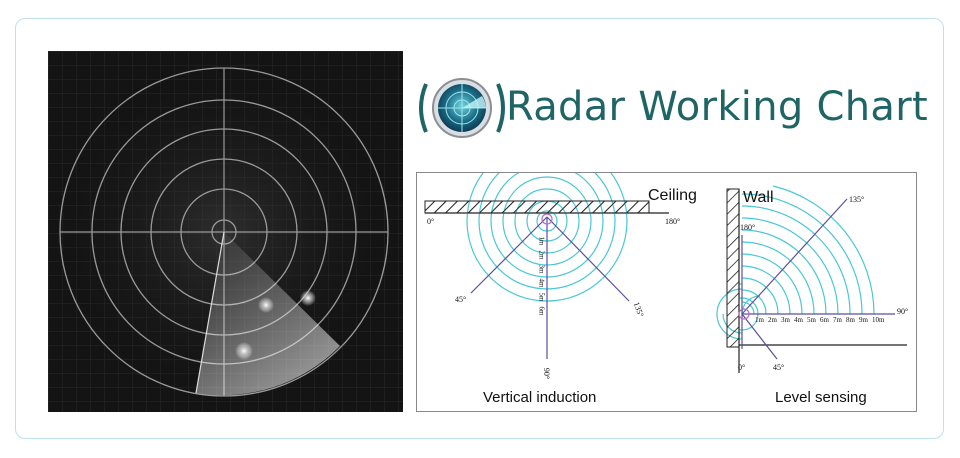 Image resolution: width=960 pixels, height=458 pixels. I want to click on distance-label: 7m, so click(837, 320).